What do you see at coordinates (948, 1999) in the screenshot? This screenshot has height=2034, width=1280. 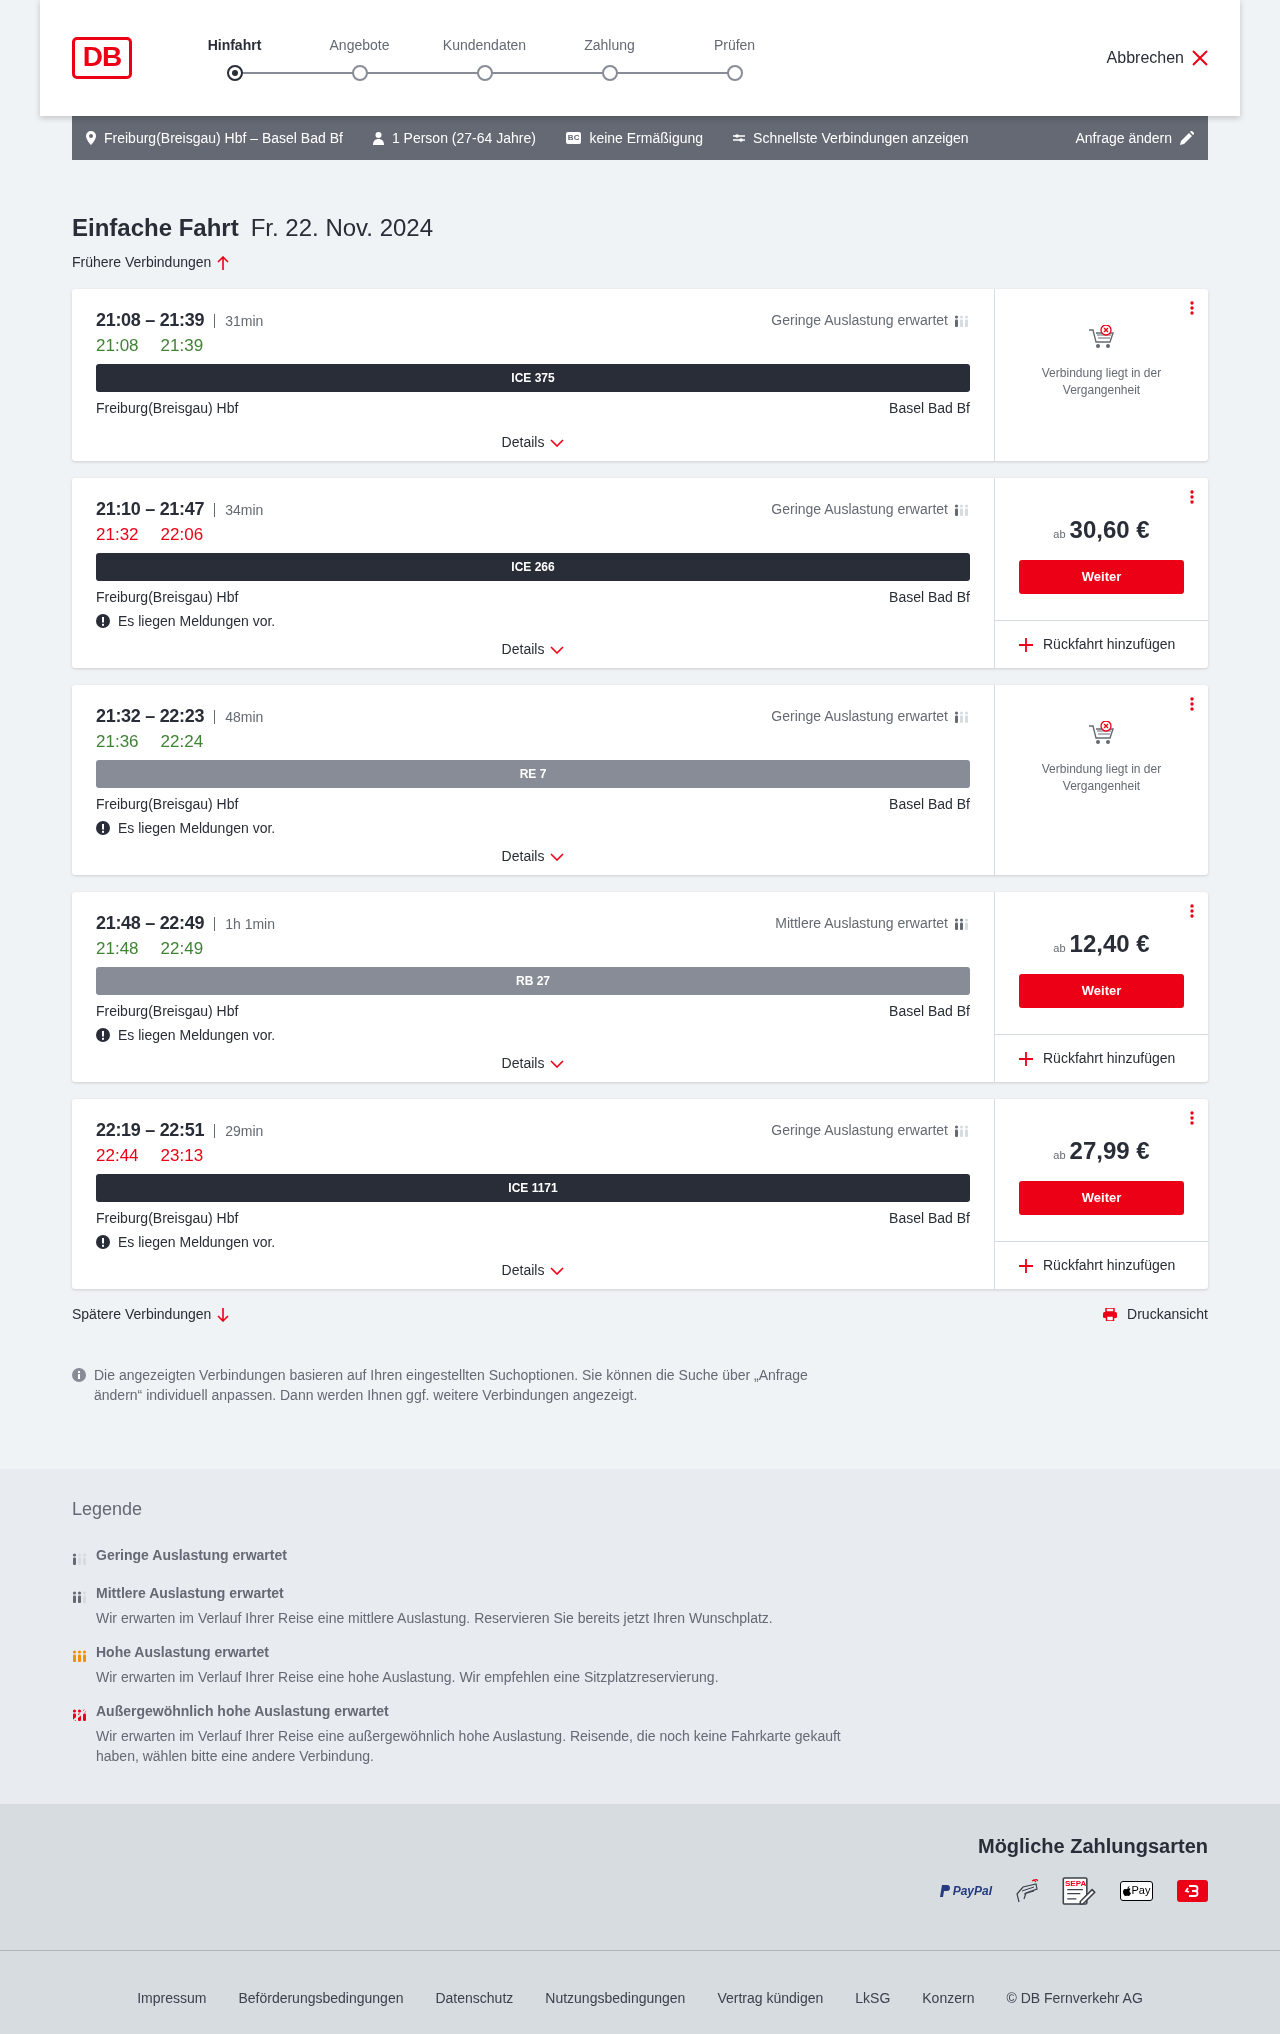 I see `footer-link: Konzern` at bounding box center [948, 1999].